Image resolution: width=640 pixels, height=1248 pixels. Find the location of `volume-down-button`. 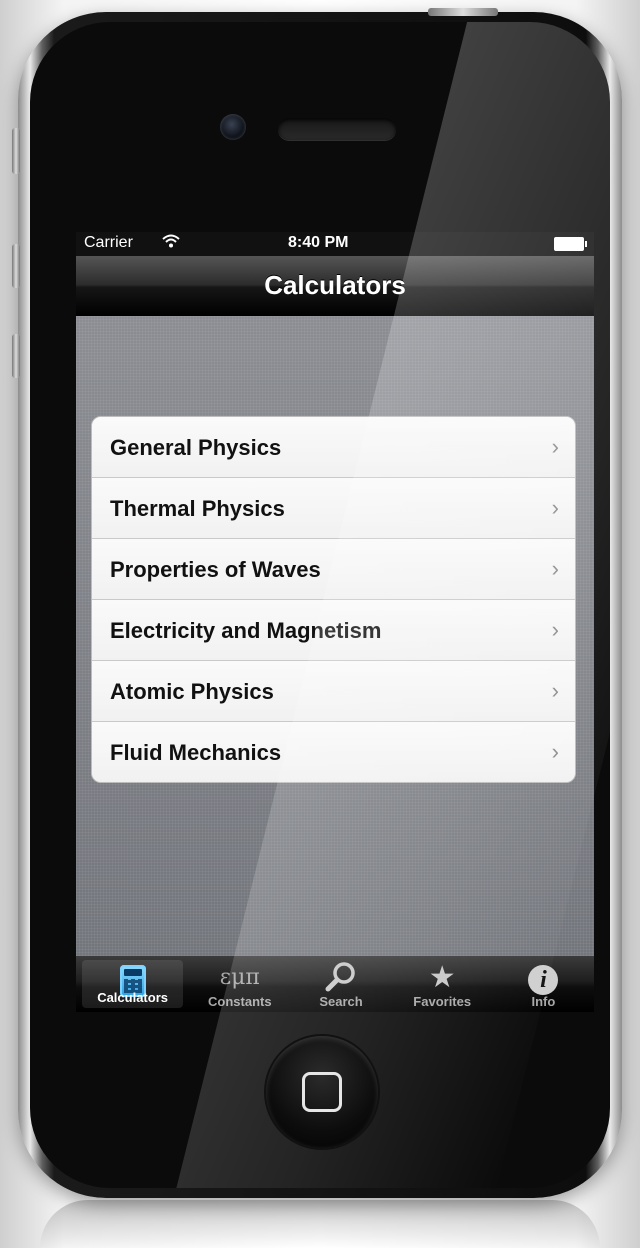

volume-down-button is located at coordinates (16, 356).